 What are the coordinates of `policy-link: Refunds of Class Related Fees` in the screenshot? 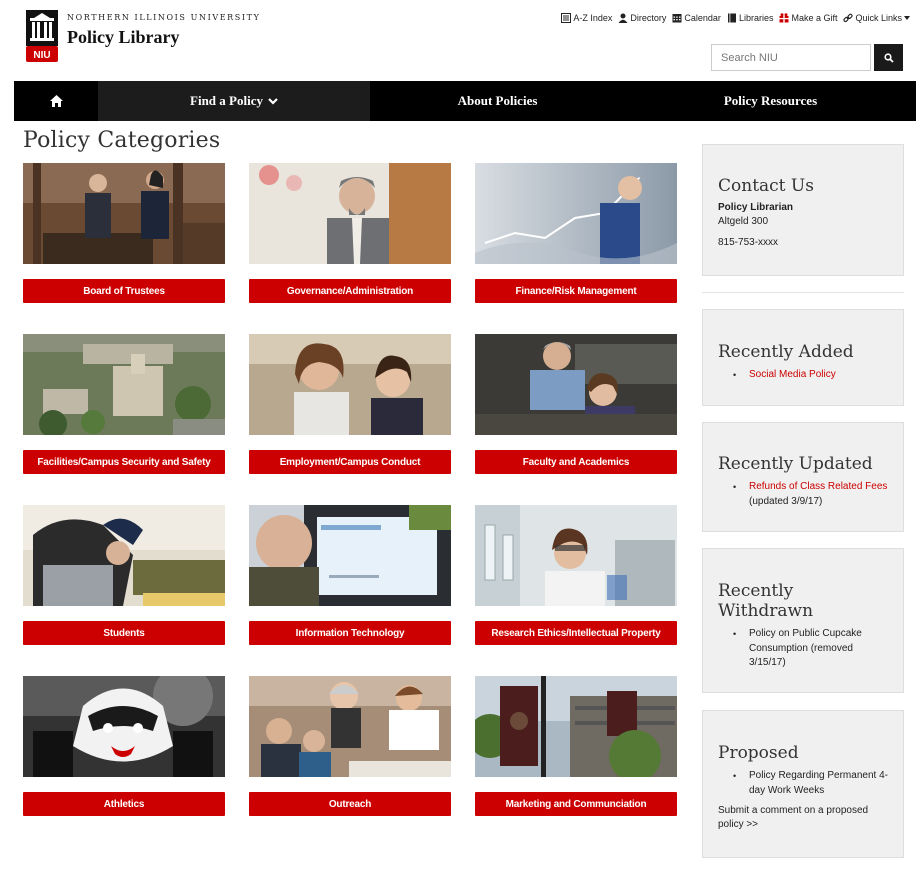 It's located at (818, 486).